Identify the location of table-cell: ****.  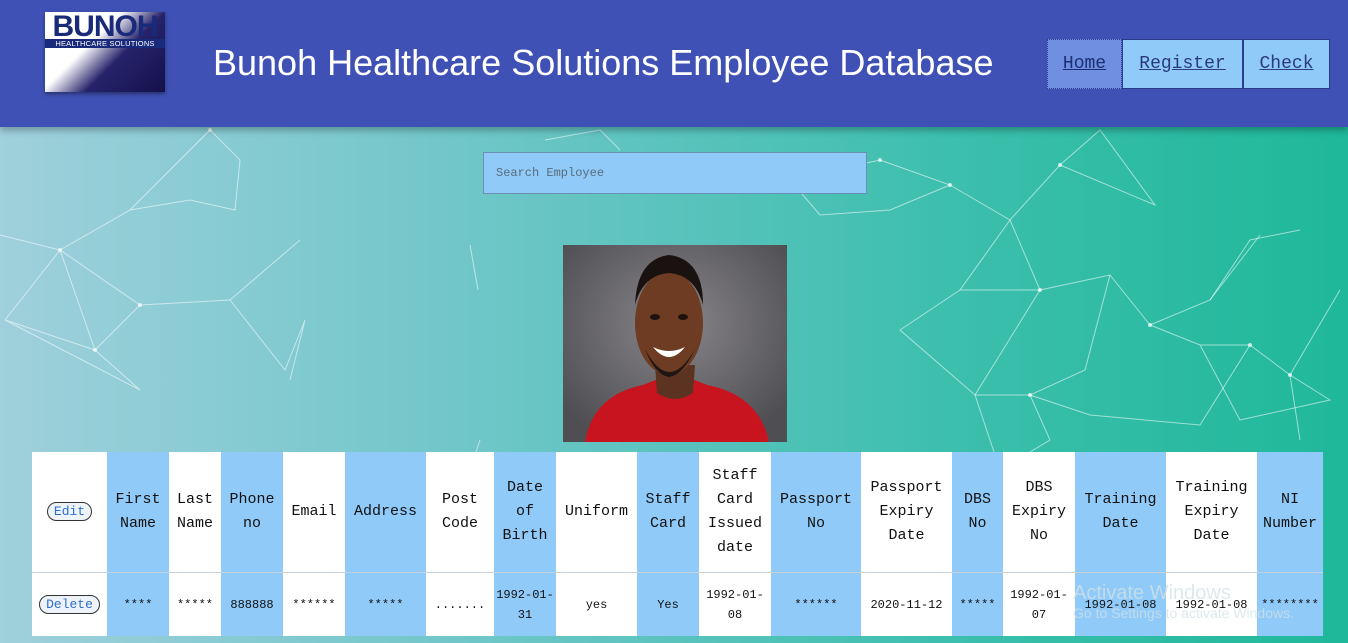
(138, 604).